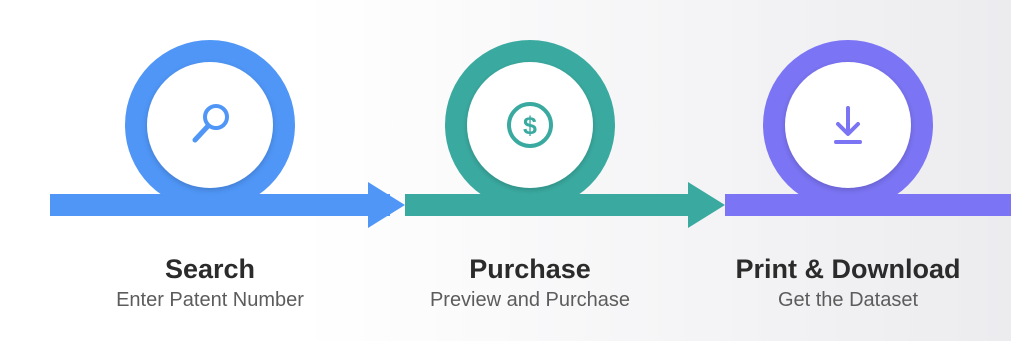  I want to click on step-subtitle: Preview and Purchase, so click(530, 300).